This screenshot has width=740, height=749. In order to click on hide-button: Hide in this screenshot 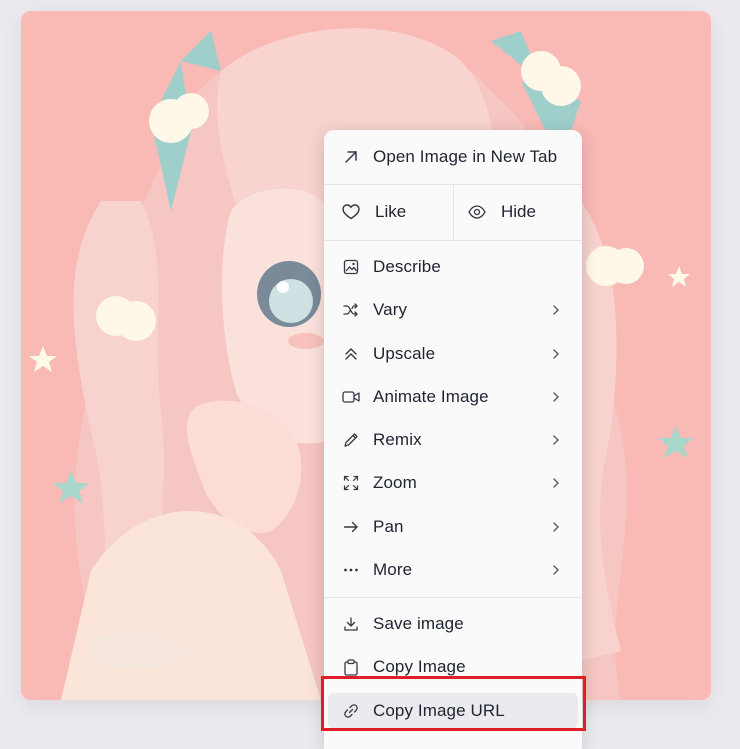, I will do `click(518, 212)`.